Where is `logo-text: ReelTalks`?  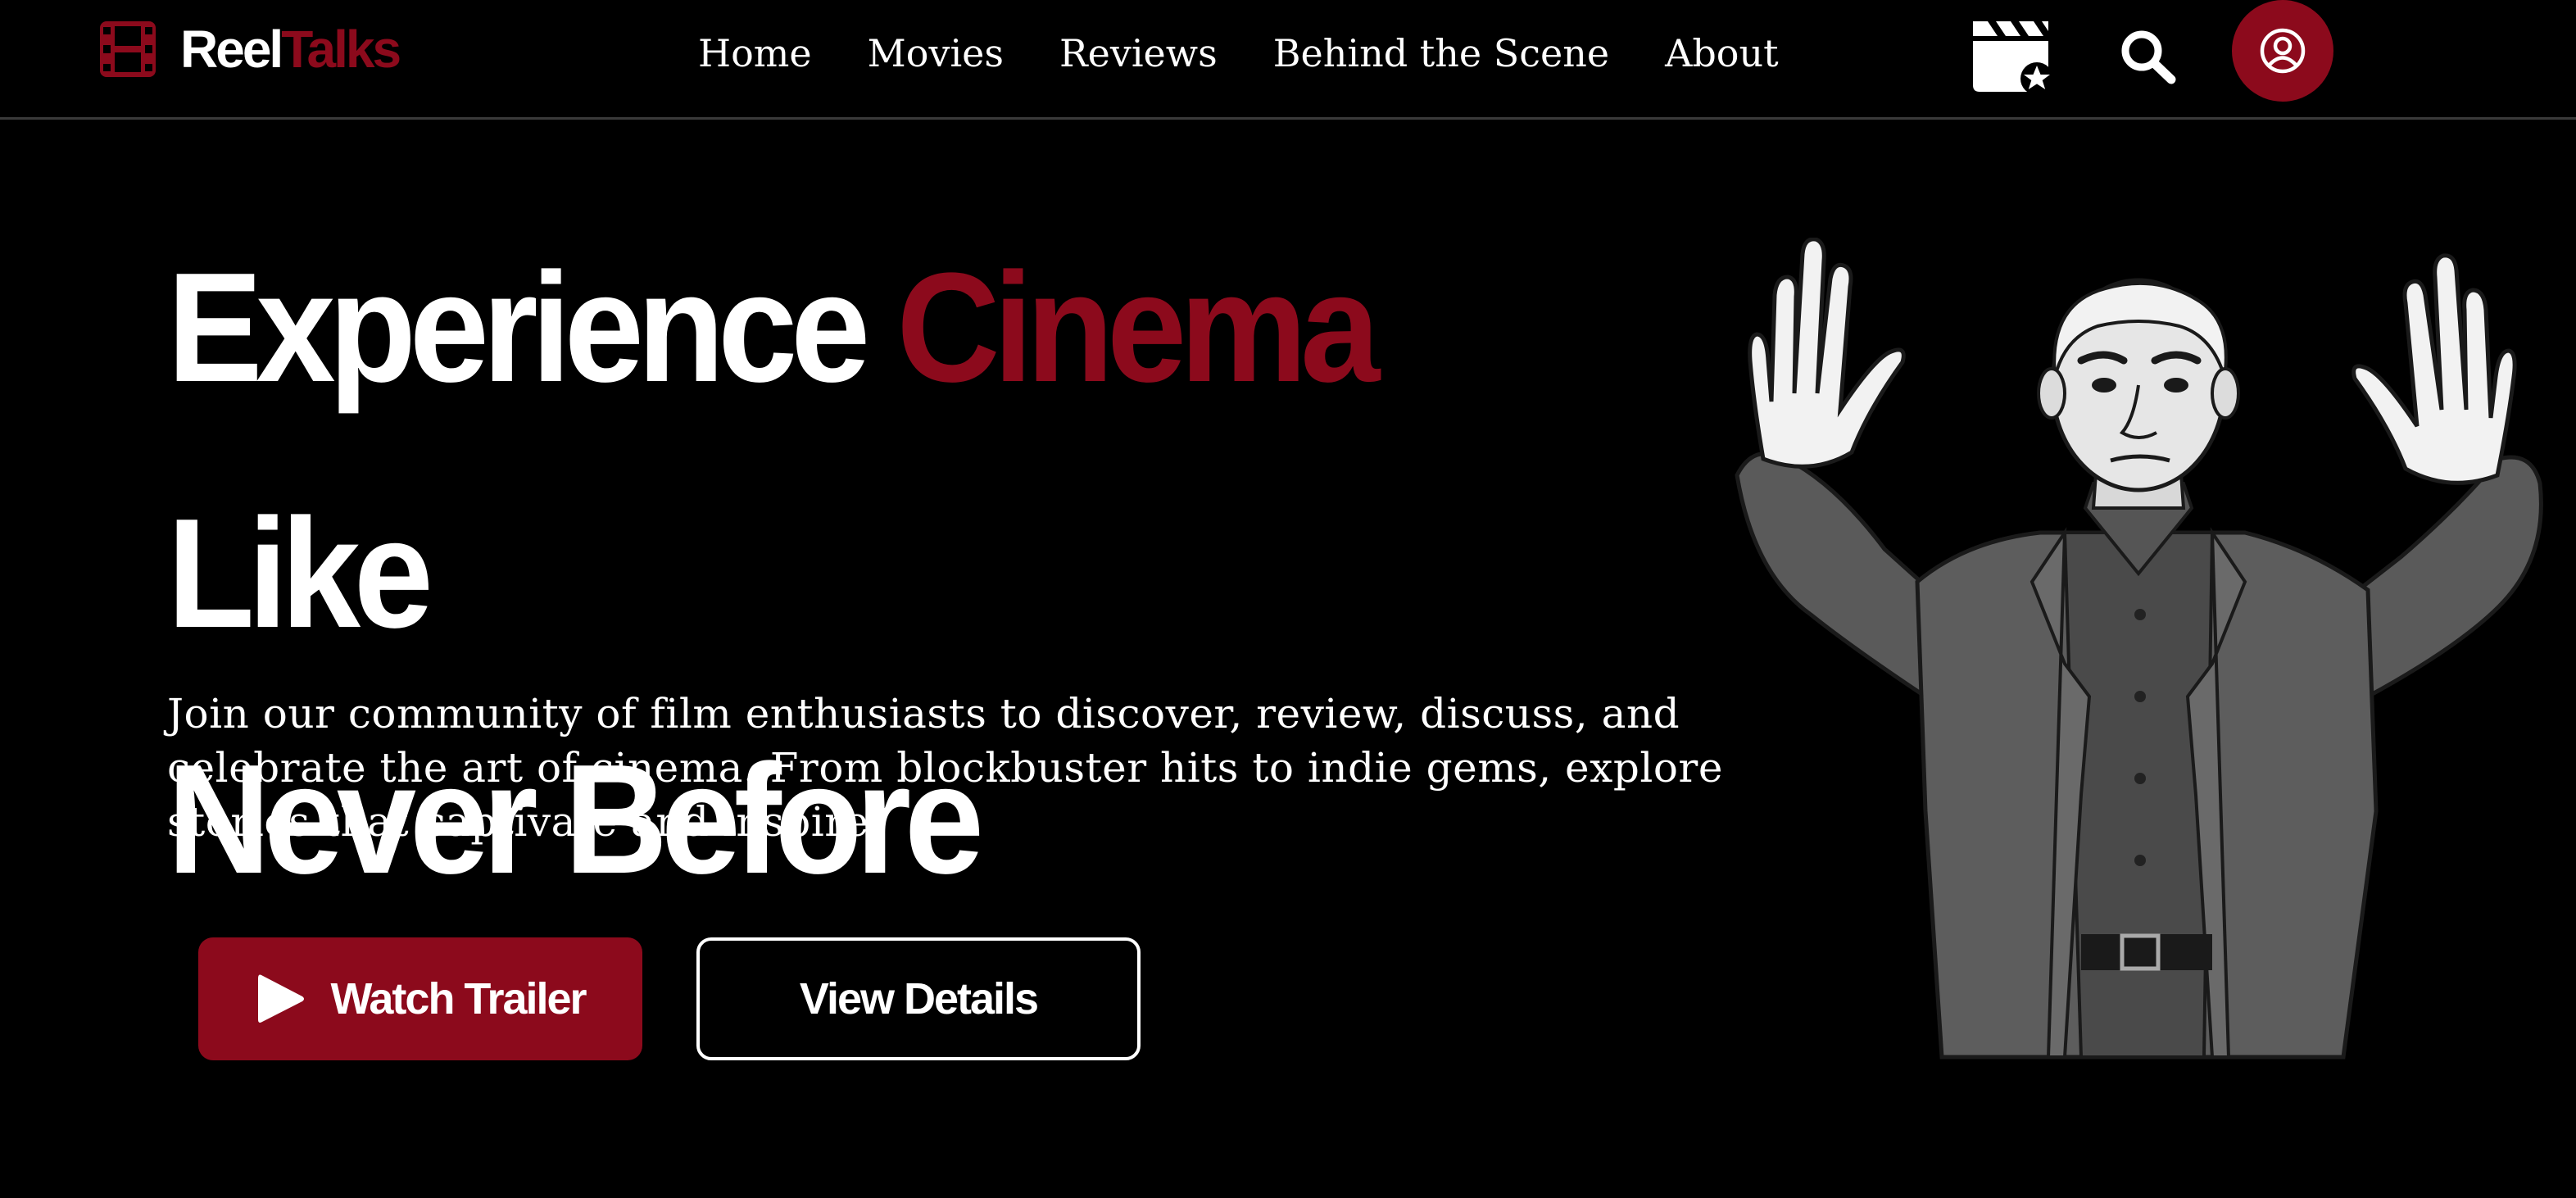 logo-text: ReelTalks is located at coordinates (290, 49).